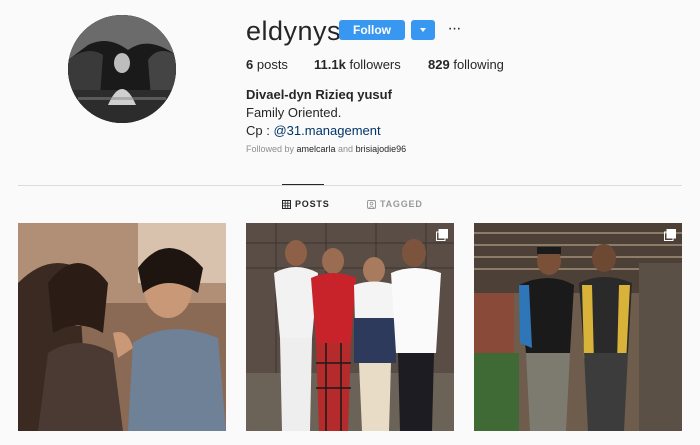 The width and height of the screenshot is (700, 445). I want to click on management-link: @31.management, so click(326, 130).